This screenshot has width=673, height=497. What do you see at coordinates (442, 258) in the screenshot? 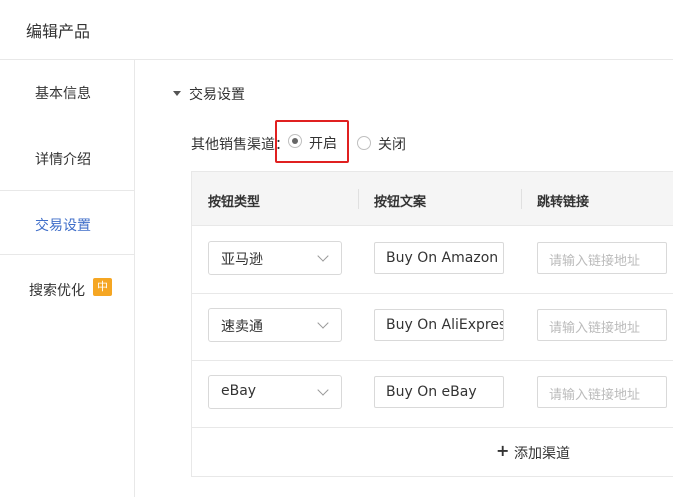
I see `input-value: Buy On Amazon` at bounding box center [442, 258].